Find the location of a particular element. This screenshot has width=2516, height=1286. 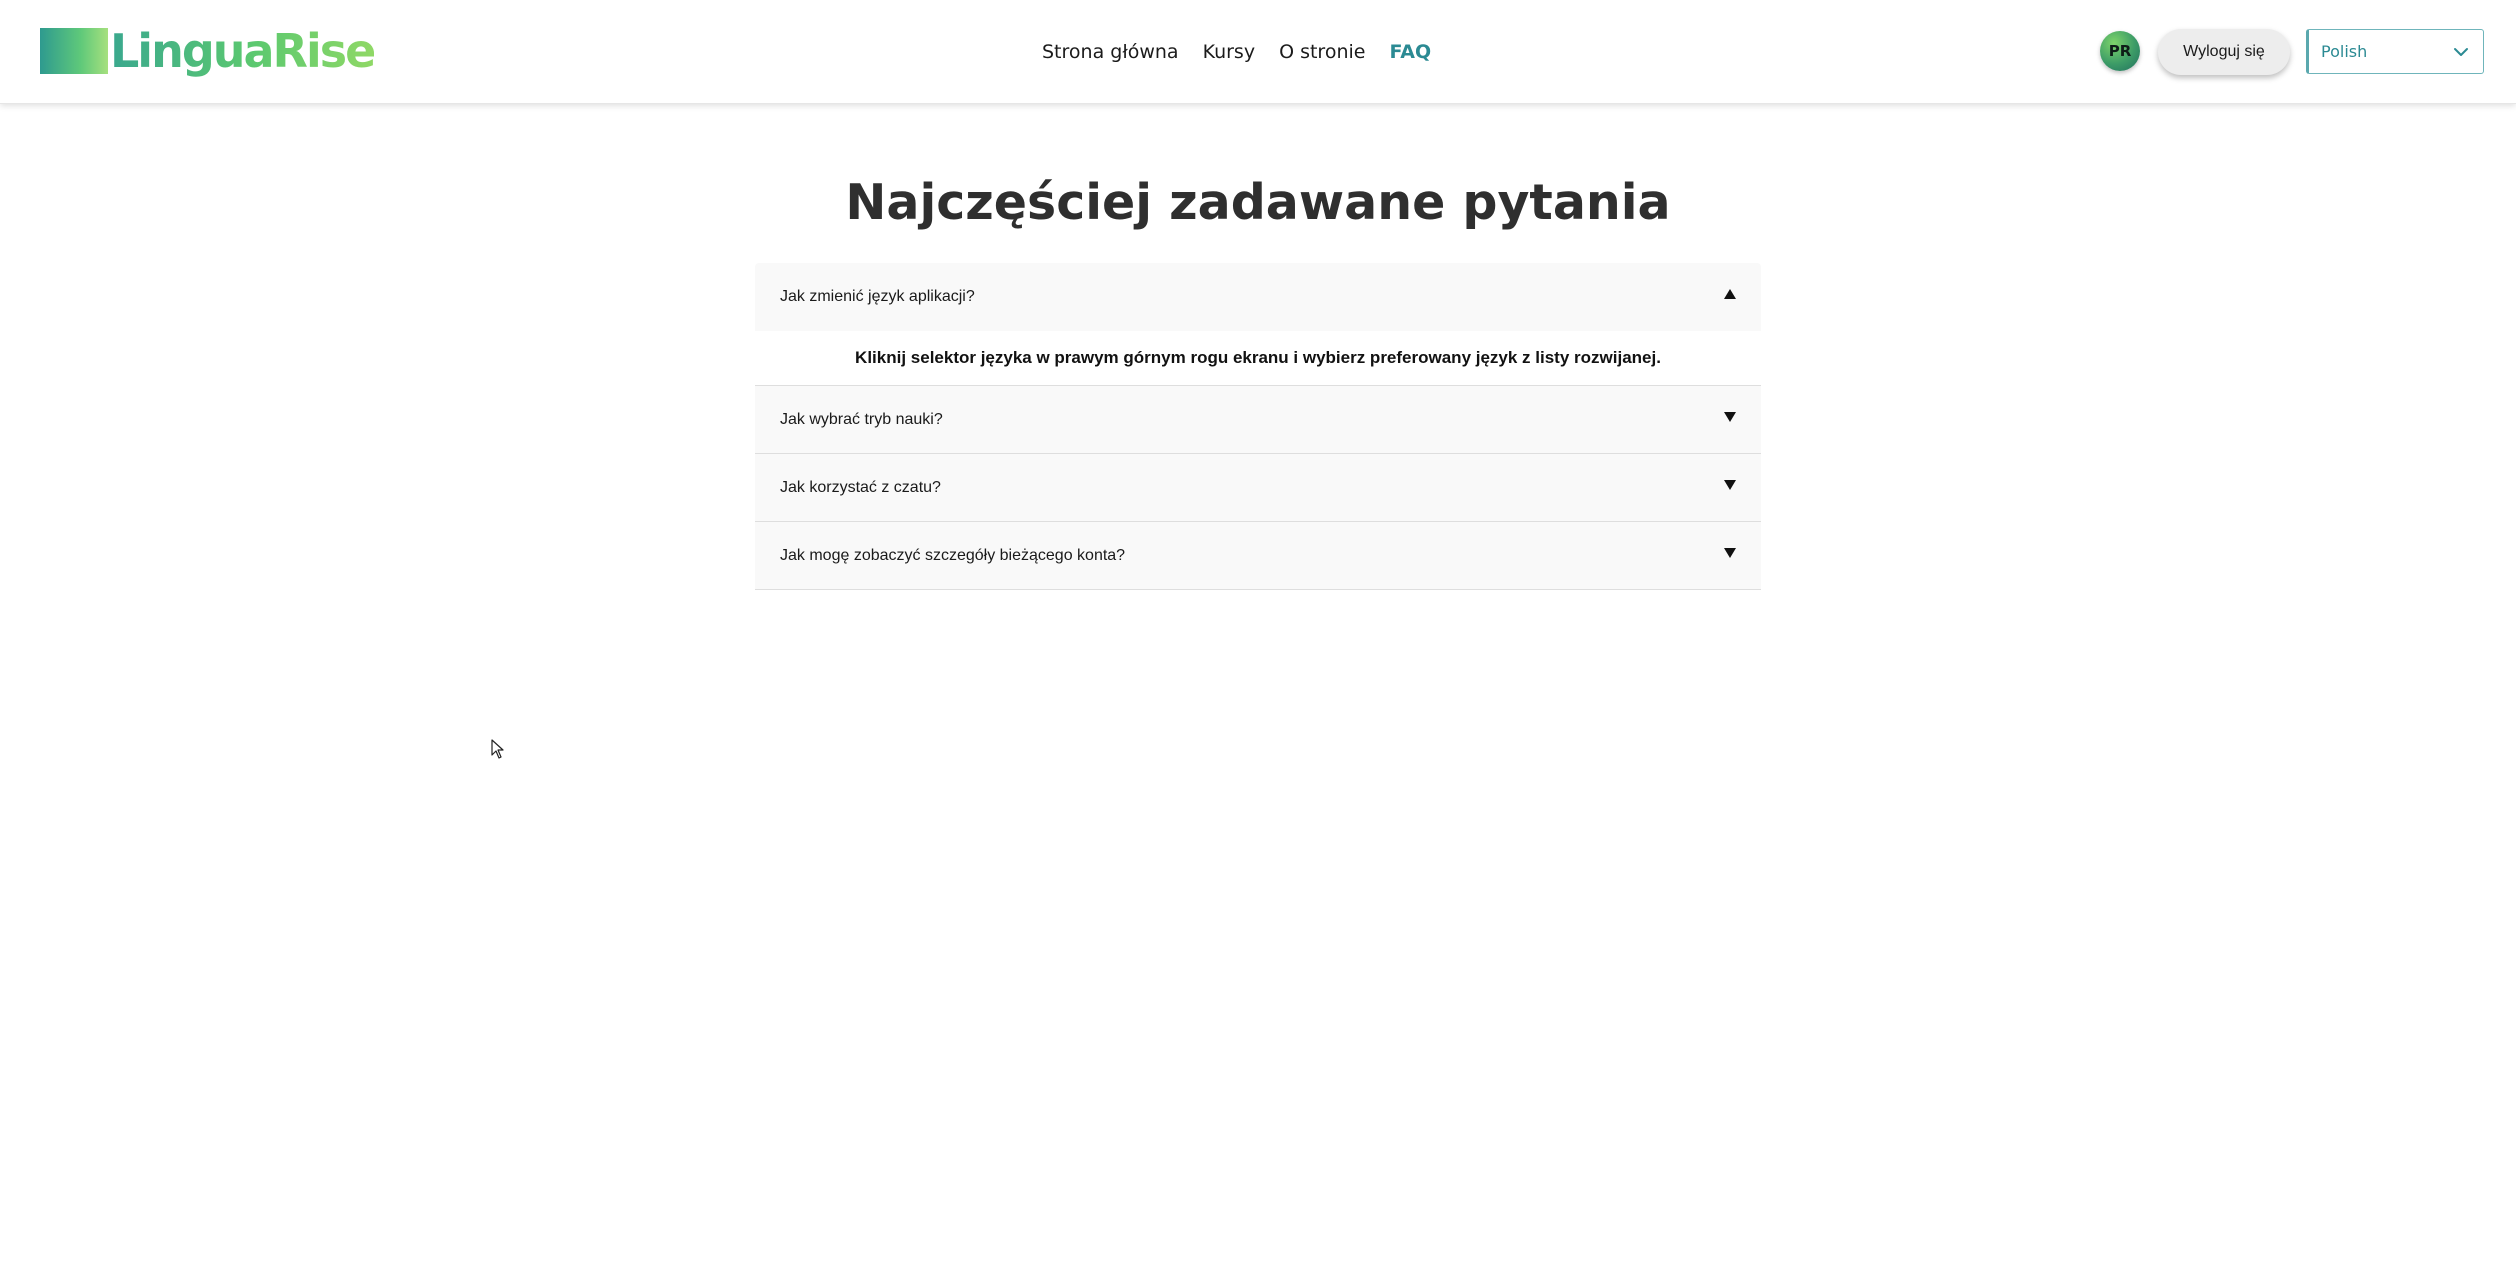

logo-mark is located at coordinates (74, 51).